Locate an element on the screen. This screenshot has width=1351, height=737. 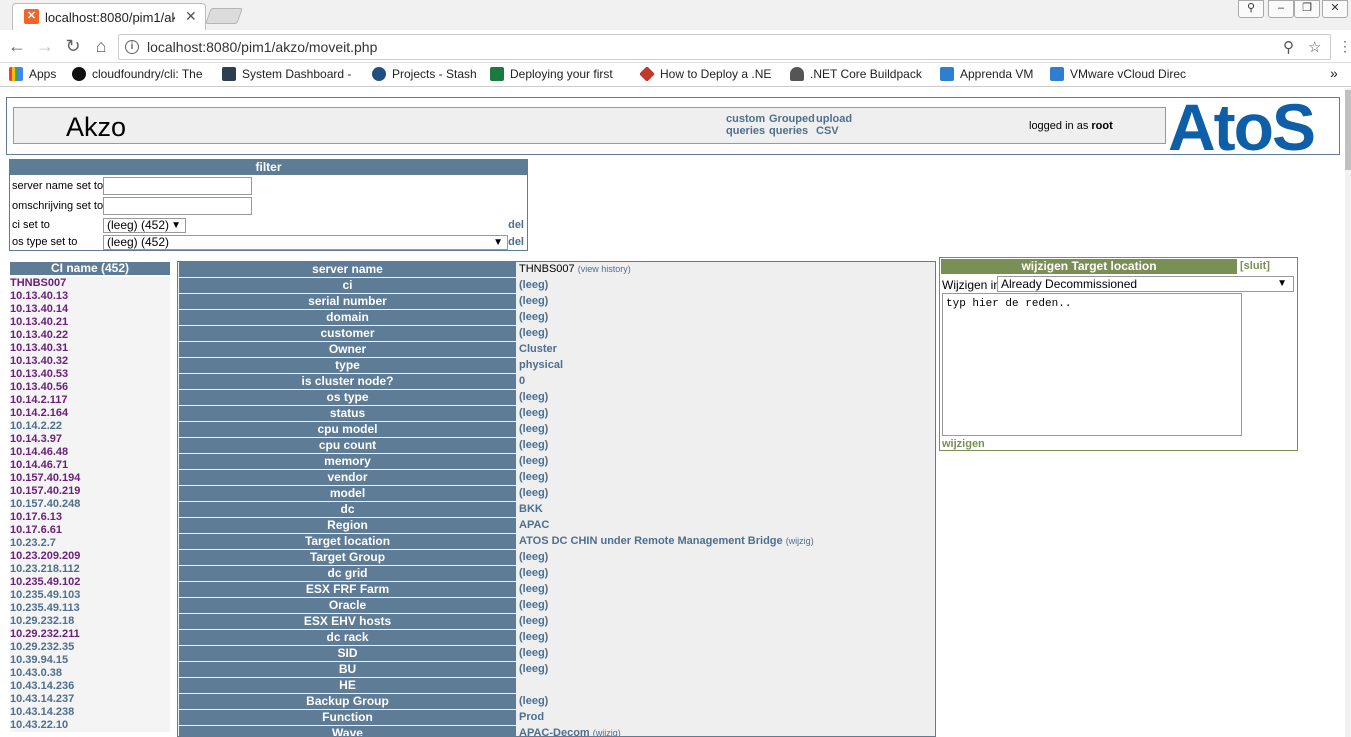
reload-icon: ↻ is located at coordinates (73, 46).